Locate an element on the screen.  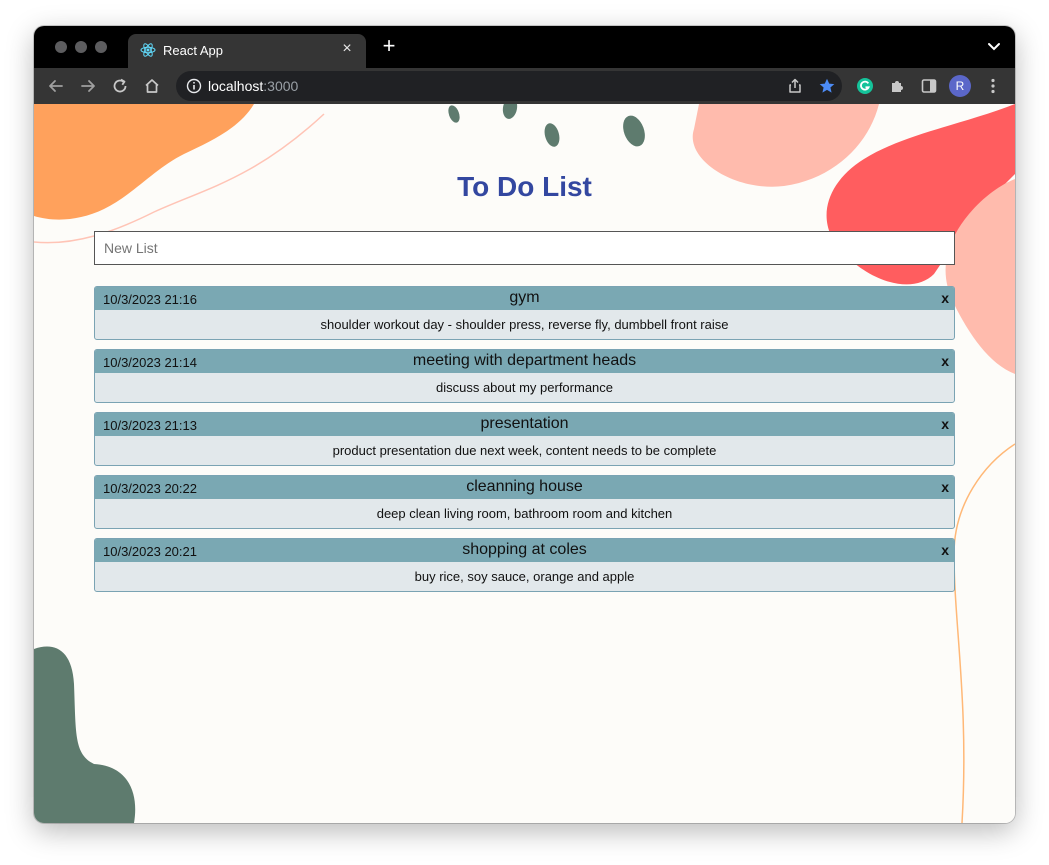
new-list-input is located at coordinates (524, 248).